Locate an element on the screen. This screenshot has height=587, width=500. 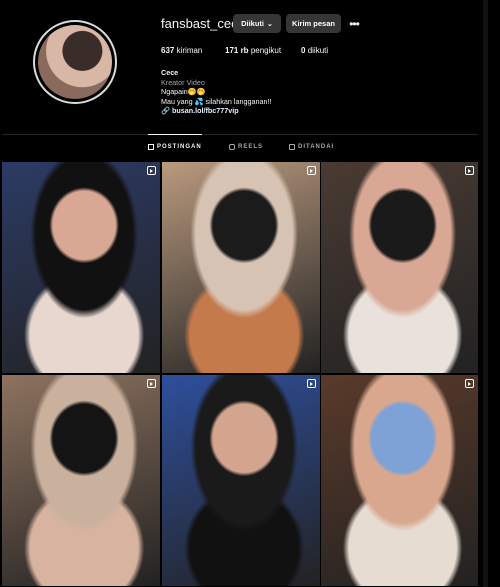
tab-posts-label: POSTINGAN is located at coordinates (179, 147).